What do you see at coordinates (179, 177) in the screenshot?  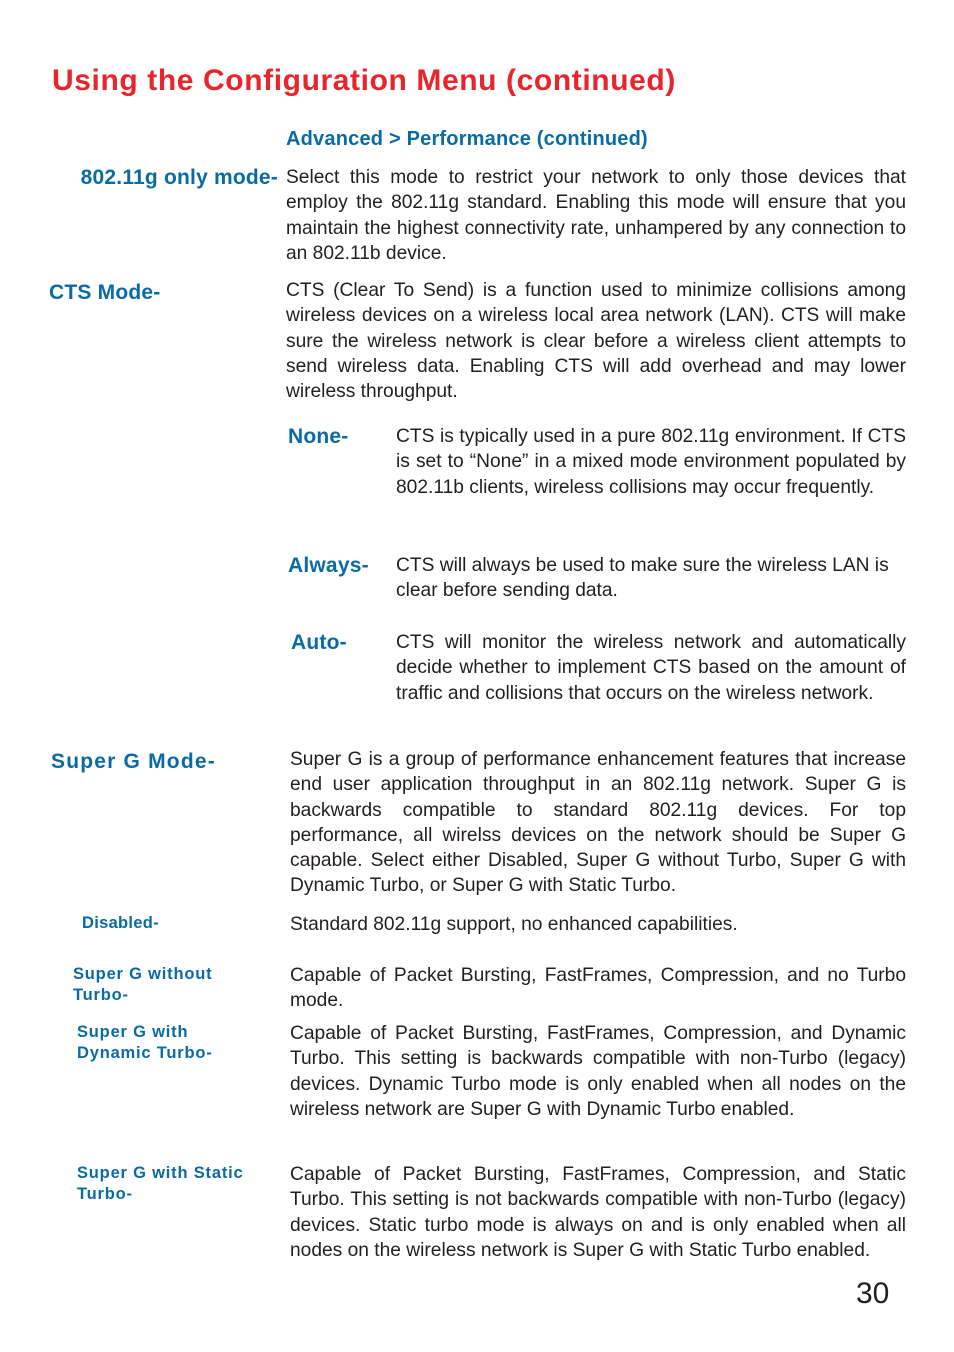 I see `term-802-11g-only-mode: 802.11g only mode-` at bounding box center [179, 177].